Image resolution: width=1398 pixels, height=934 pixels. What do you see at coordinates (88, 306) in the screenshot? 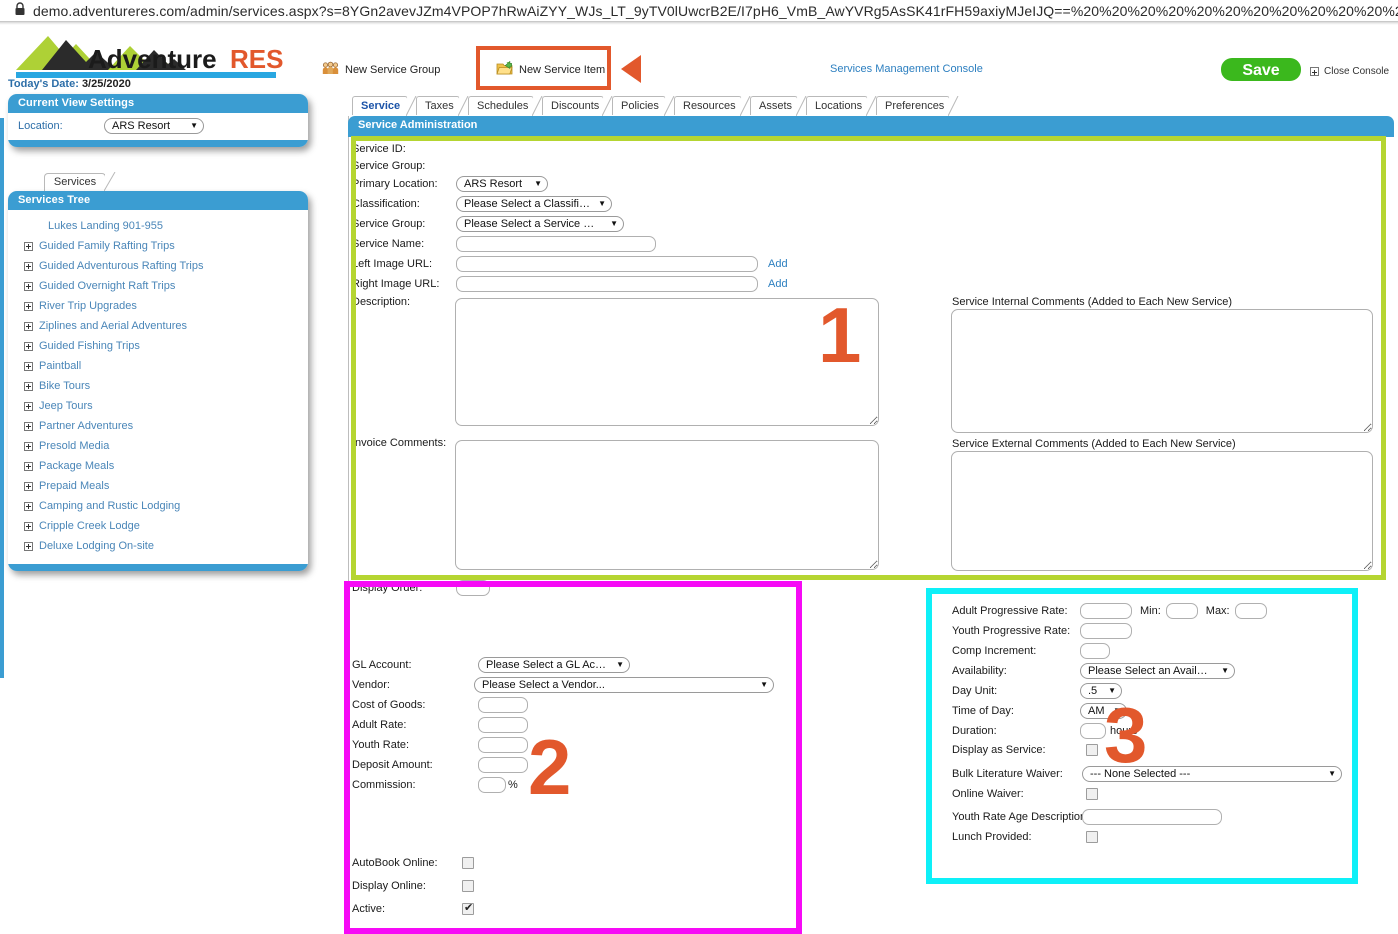
I see `tree-item-label: River Trip Upgrades` at bounding box center [88, 306].